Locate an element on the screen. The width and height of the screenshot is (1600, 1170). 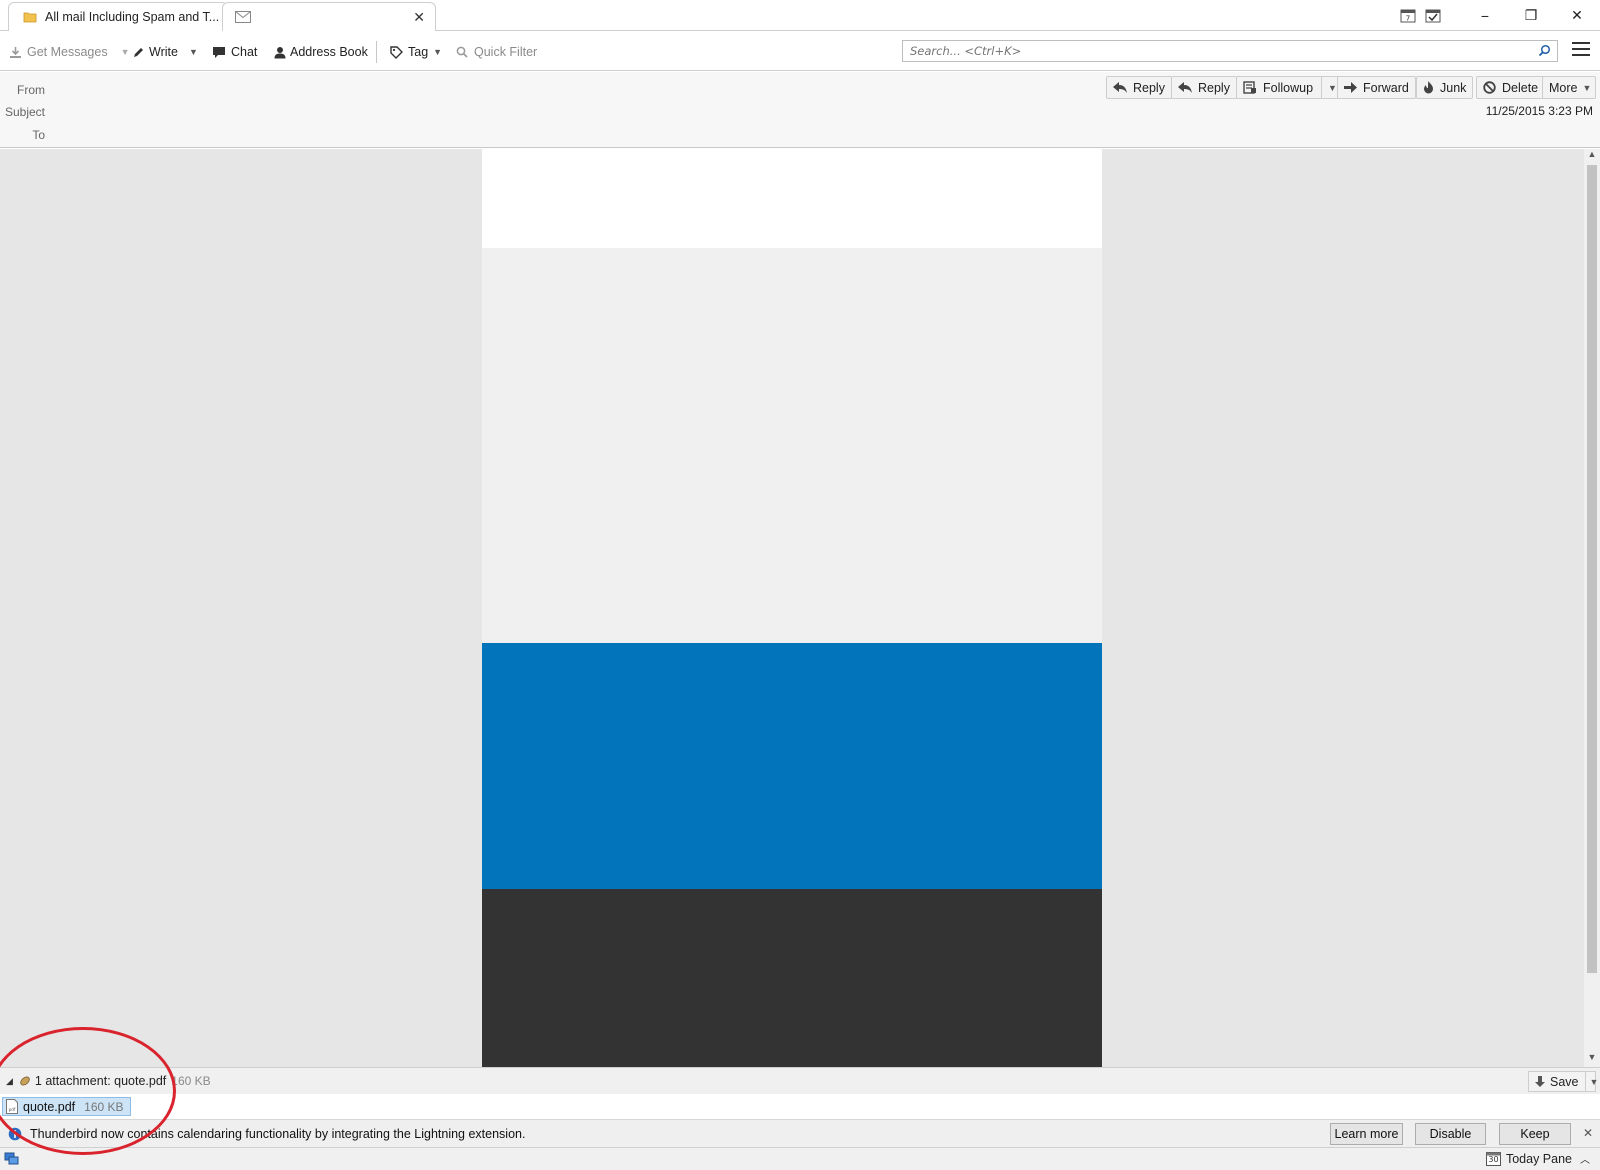
chat-label: Chat is located at coordinates (244, 52).